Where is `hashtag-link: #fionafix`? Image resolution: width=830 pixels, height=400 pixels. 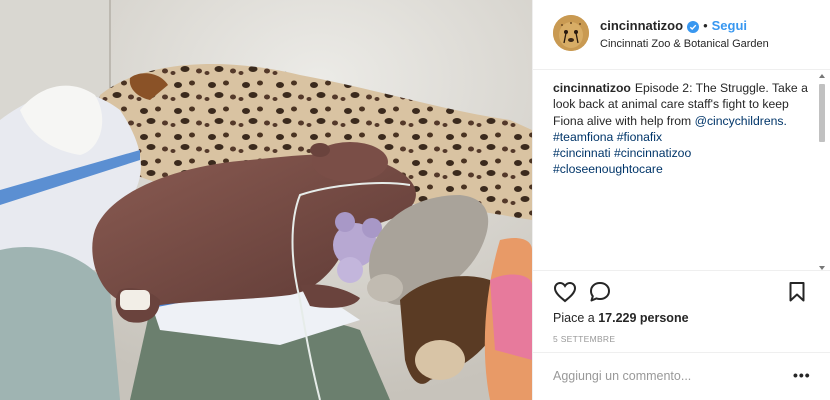 hashtag-link: #fionafix is located at coordinates (639, 137).